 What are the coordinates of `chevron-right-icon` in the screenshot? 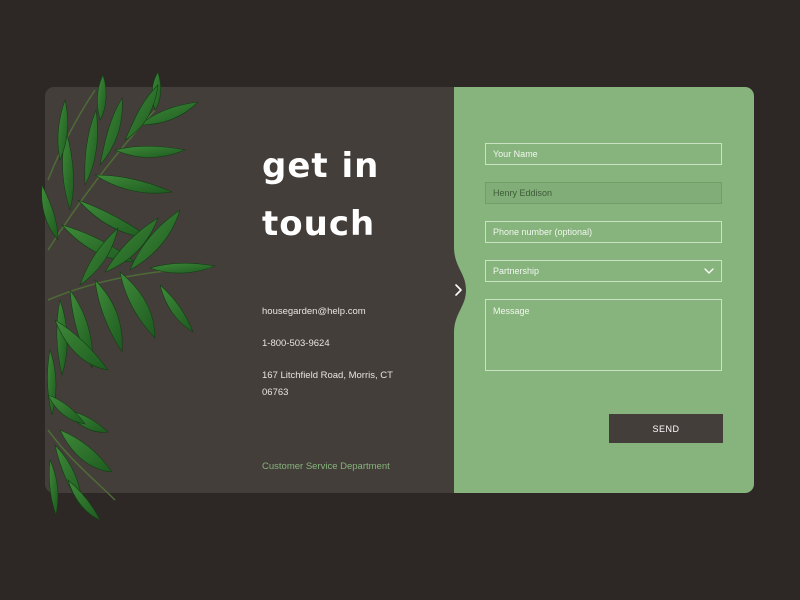 It's located at (458, 290).